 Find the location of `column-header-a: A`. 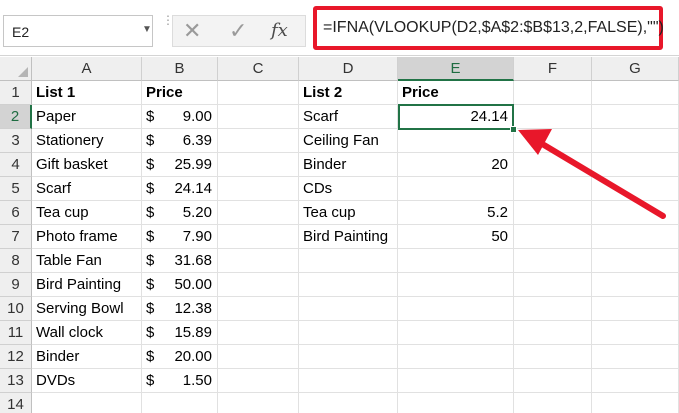

column-header-a: A is located at coordinates (87, 69).